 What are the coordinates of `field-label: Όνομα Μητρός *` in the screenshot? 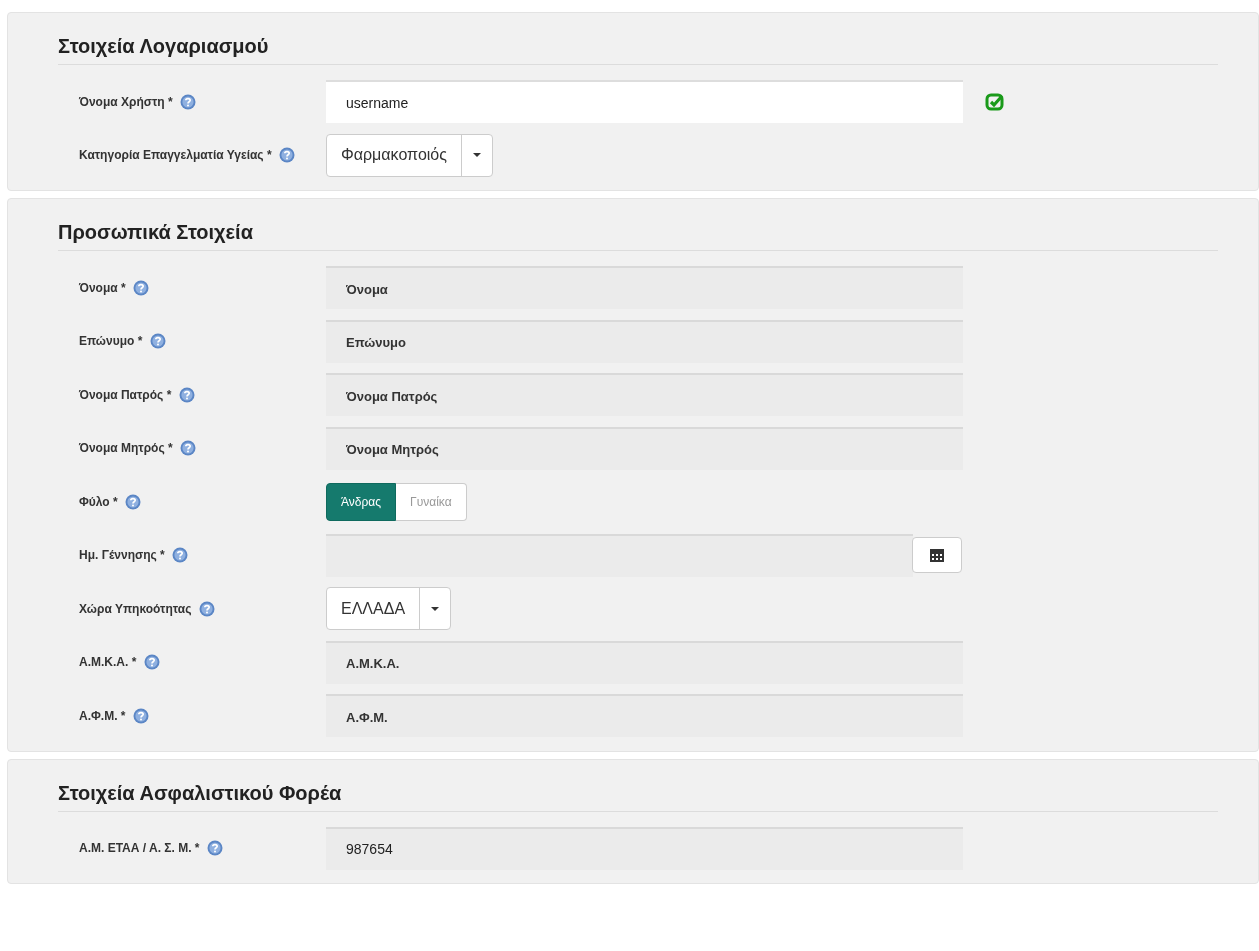 It's located at (126, 448).